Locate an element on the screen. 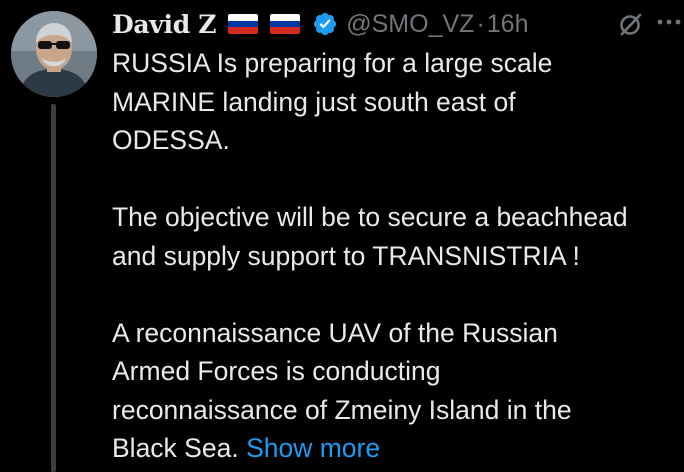 The width and height of the screenshot is (684, 472). tweet-text-last-line: Black Sea. Show more is located at coordinates (398, 448).